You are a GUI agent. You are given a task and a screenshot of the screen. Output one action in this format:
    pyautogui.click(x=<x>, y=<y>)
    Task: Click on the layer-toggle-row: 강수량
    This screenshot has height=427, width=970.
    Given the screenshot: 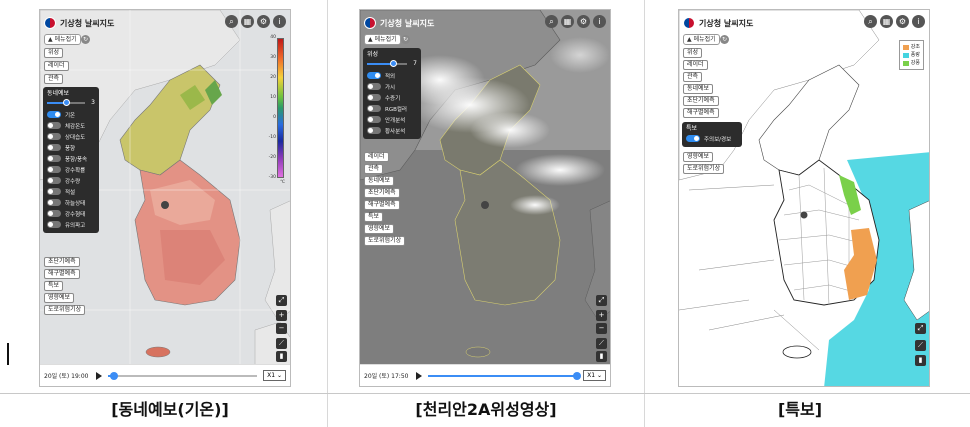 What is the action you would take?
    pyautogui.click(x=71, y=180)
    